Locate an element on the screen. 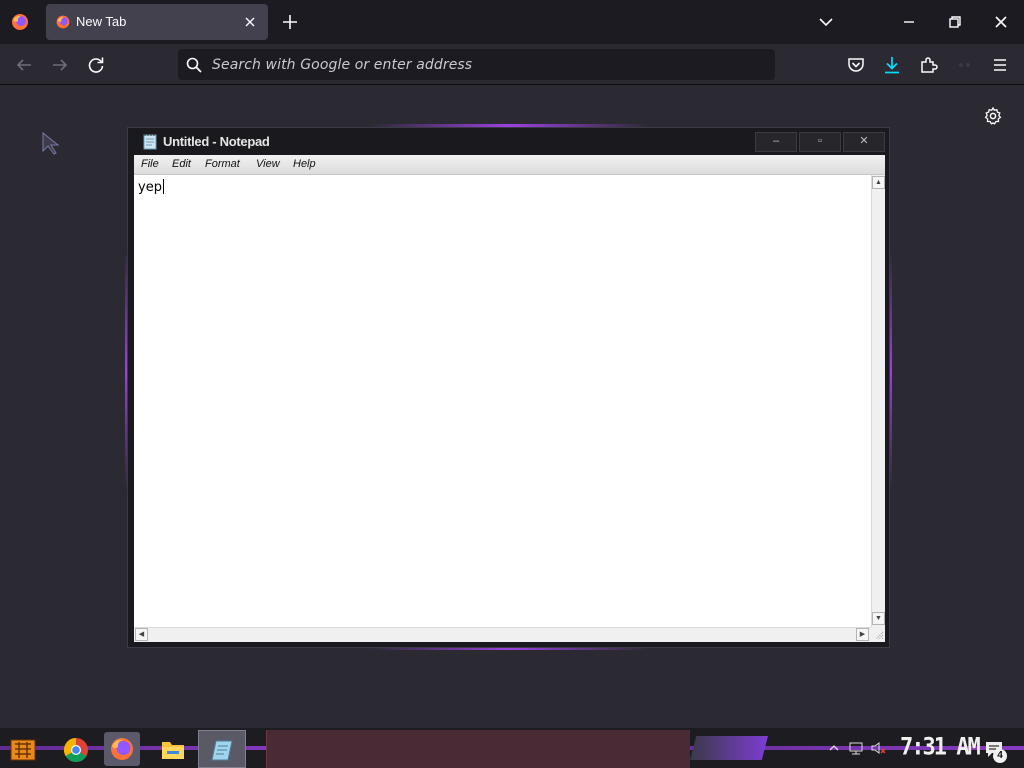  tab-title: New Tab is located at coordinates (101, 21).